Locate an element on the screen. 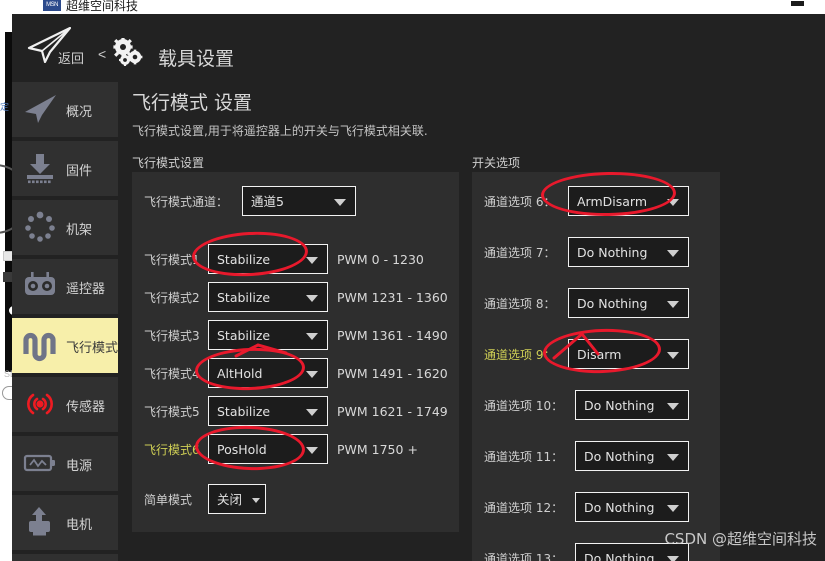 This screenshot has width=825, height=561. flight-mode-label-6: 飞行模式6 is located at coordinates (172, 450).